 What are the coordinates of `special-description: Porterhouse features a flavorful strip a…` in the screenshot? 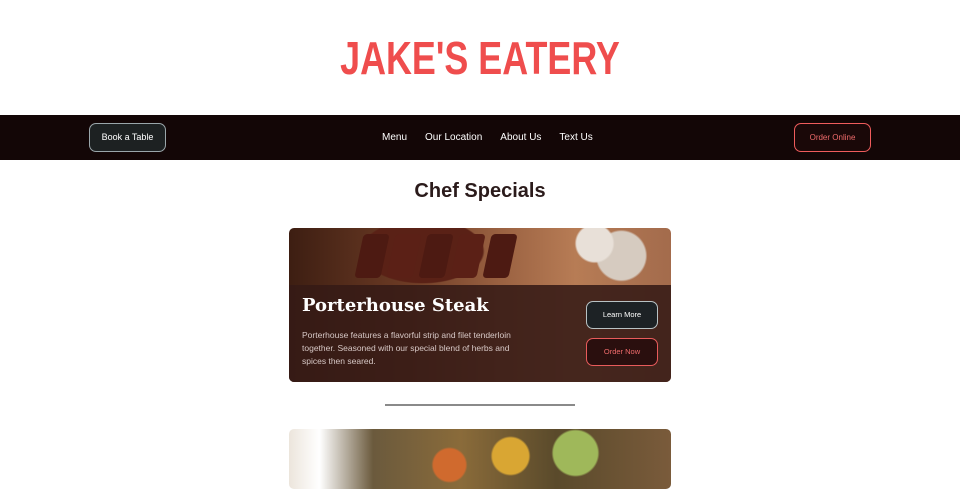 It's located at (406, 348).